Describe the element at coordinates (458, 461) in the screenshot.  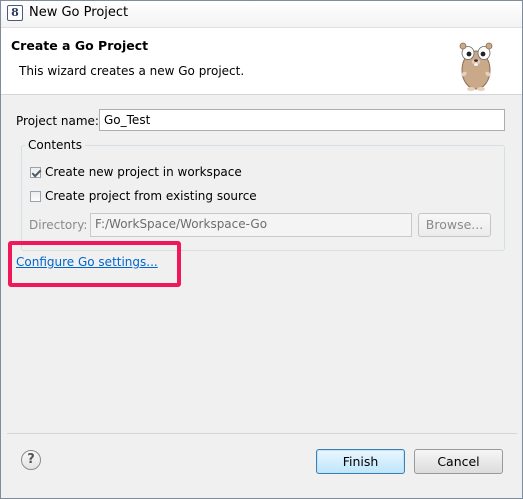
I see `cancel-button: Cancel` at that location.